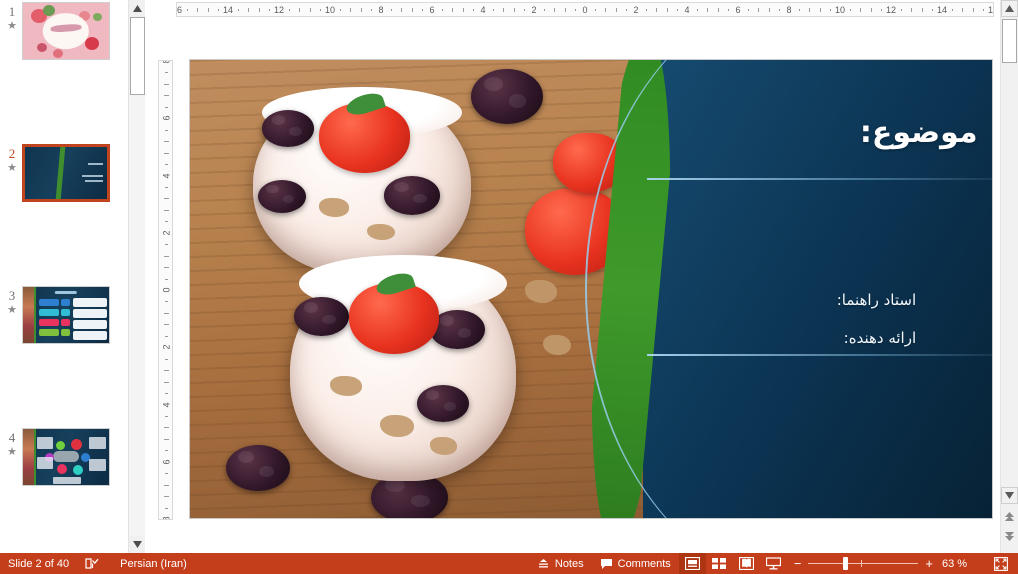 This screenshot has height=574, width=1018. Describe the element at coordinates (1001, 563) in the screenshot. I see `fit-to-window-icon` at that location.